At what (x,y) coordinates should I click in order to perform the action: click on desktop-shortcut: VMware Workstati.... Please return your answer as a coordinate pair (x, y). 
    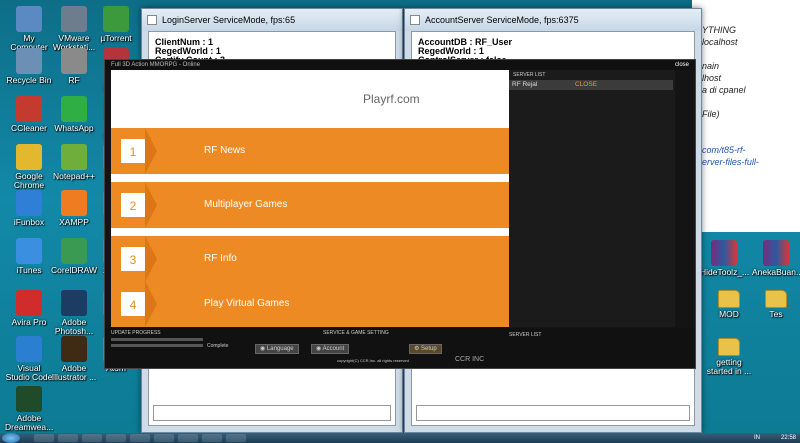
    Looking at the image, I should click on (74, 29).